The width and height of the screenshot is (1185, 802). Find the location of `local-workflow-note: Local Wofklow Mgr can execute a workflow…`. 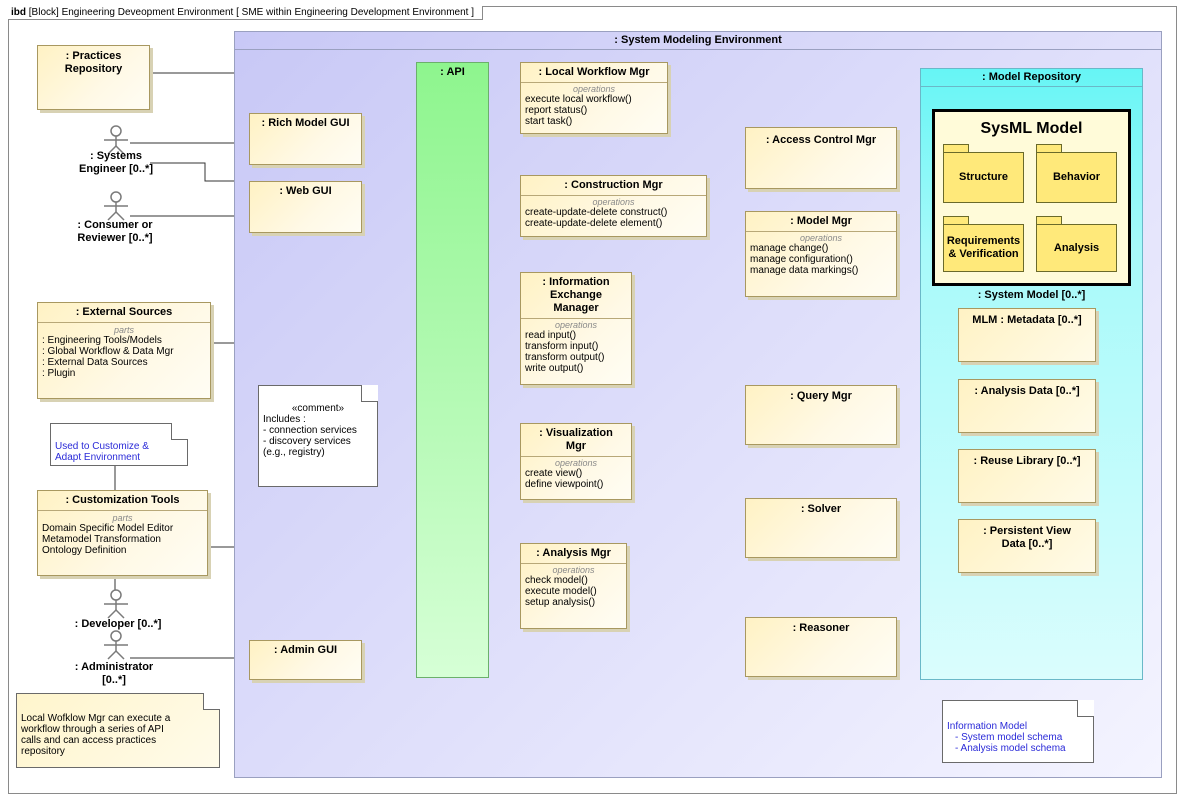

local-workflow-note: Local Wofklow Mgr can execute a workflow… is located at coordinates (118, 730).